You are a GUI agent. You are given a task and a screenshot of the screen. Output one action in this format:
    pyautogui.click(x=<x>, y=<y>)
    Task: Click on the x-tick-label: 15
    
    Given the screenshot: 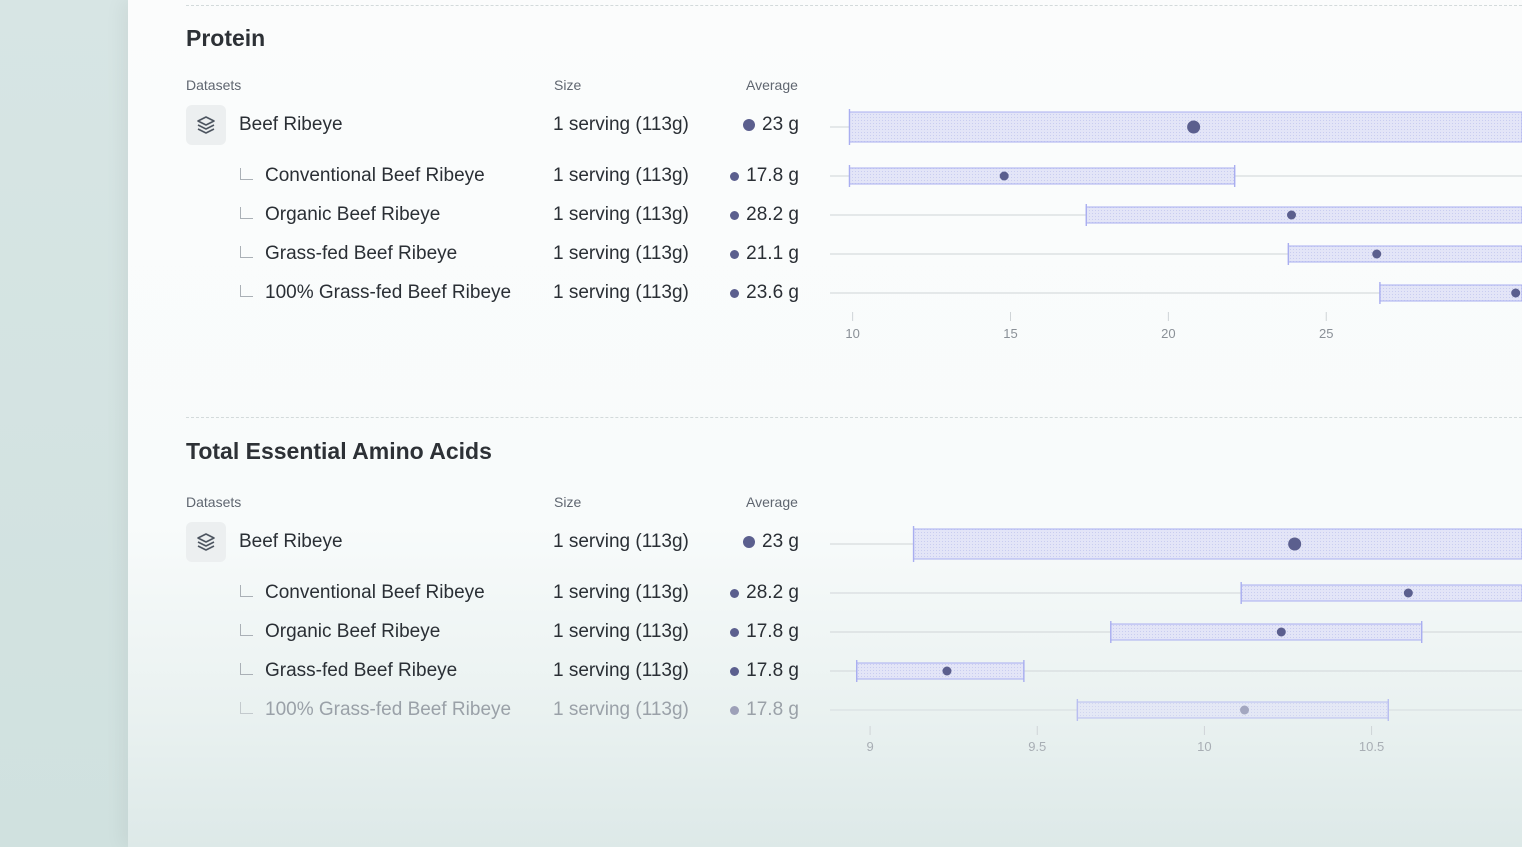 What is the action you would take?
    pyautogui.click(x=1010, y=333)
    